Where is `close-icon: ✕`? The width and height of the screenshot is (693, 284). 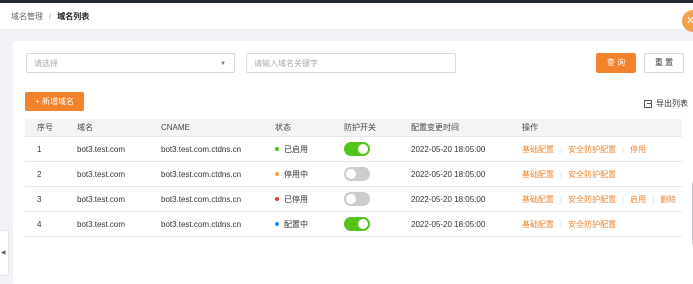
close-icon: ✕ is located at coordinates (689, 21).